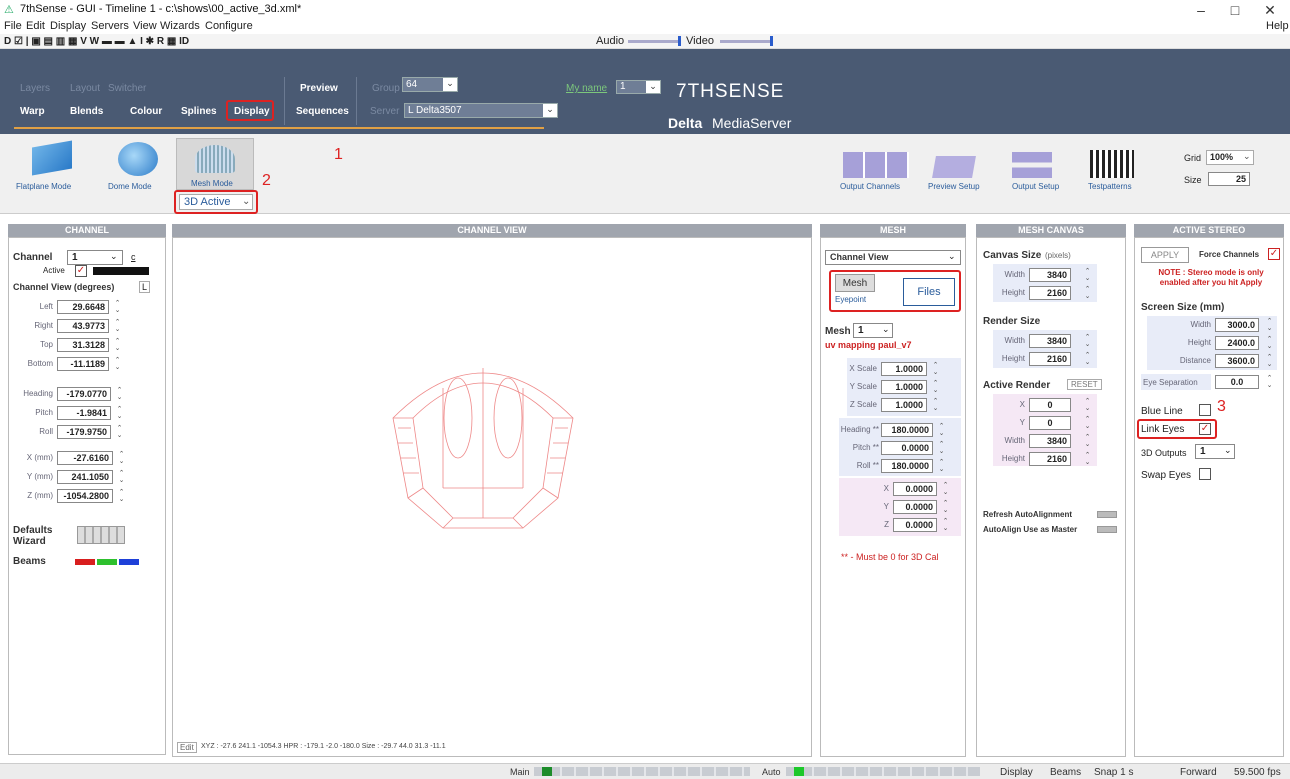 This screenshot has width=1290, height=779. I want to click on tab-sequences: Sequences, so click(322, 111).